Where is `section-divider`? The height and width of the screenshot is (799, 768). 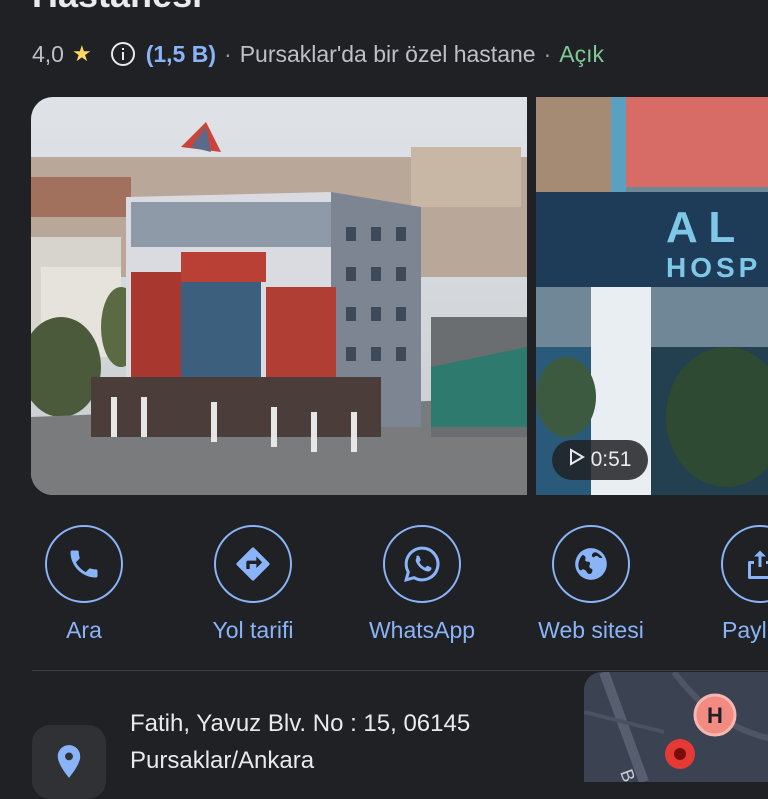 section-divider is located at coordinates (400, 670).